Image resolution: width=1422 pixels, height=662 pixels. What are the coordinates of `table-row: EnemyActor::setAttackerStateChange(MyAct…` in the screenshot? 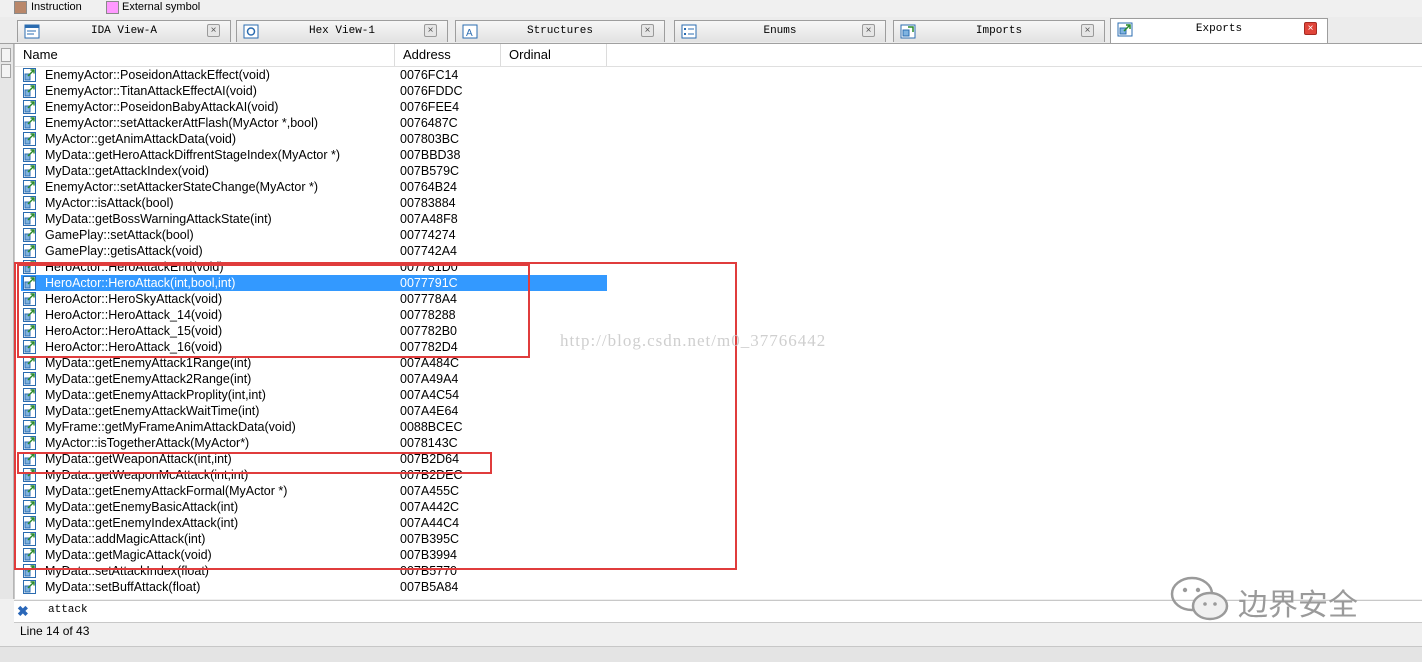 It's located at (718, 187).